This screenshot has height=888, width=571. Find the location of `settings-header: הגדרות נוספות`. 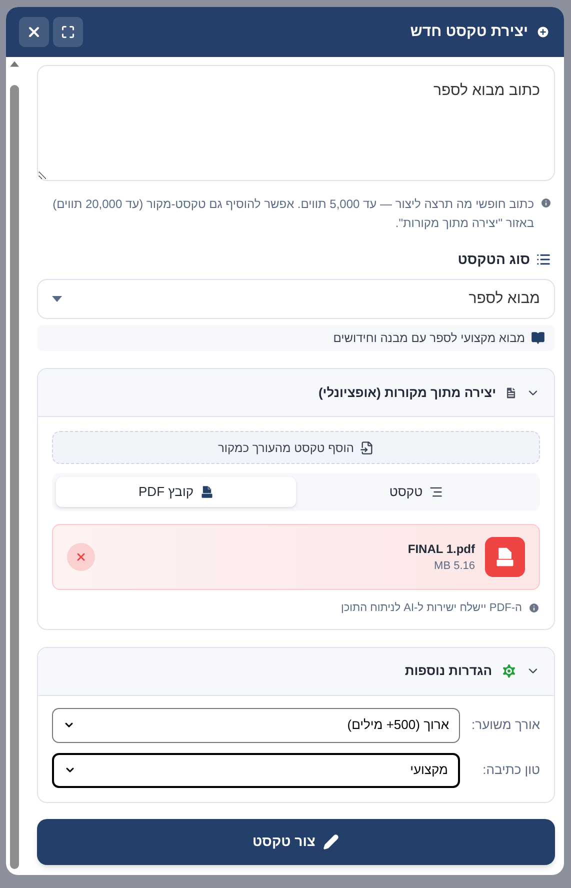

settings-header: הגדרות נוספות is located at coordinates (296, 672).